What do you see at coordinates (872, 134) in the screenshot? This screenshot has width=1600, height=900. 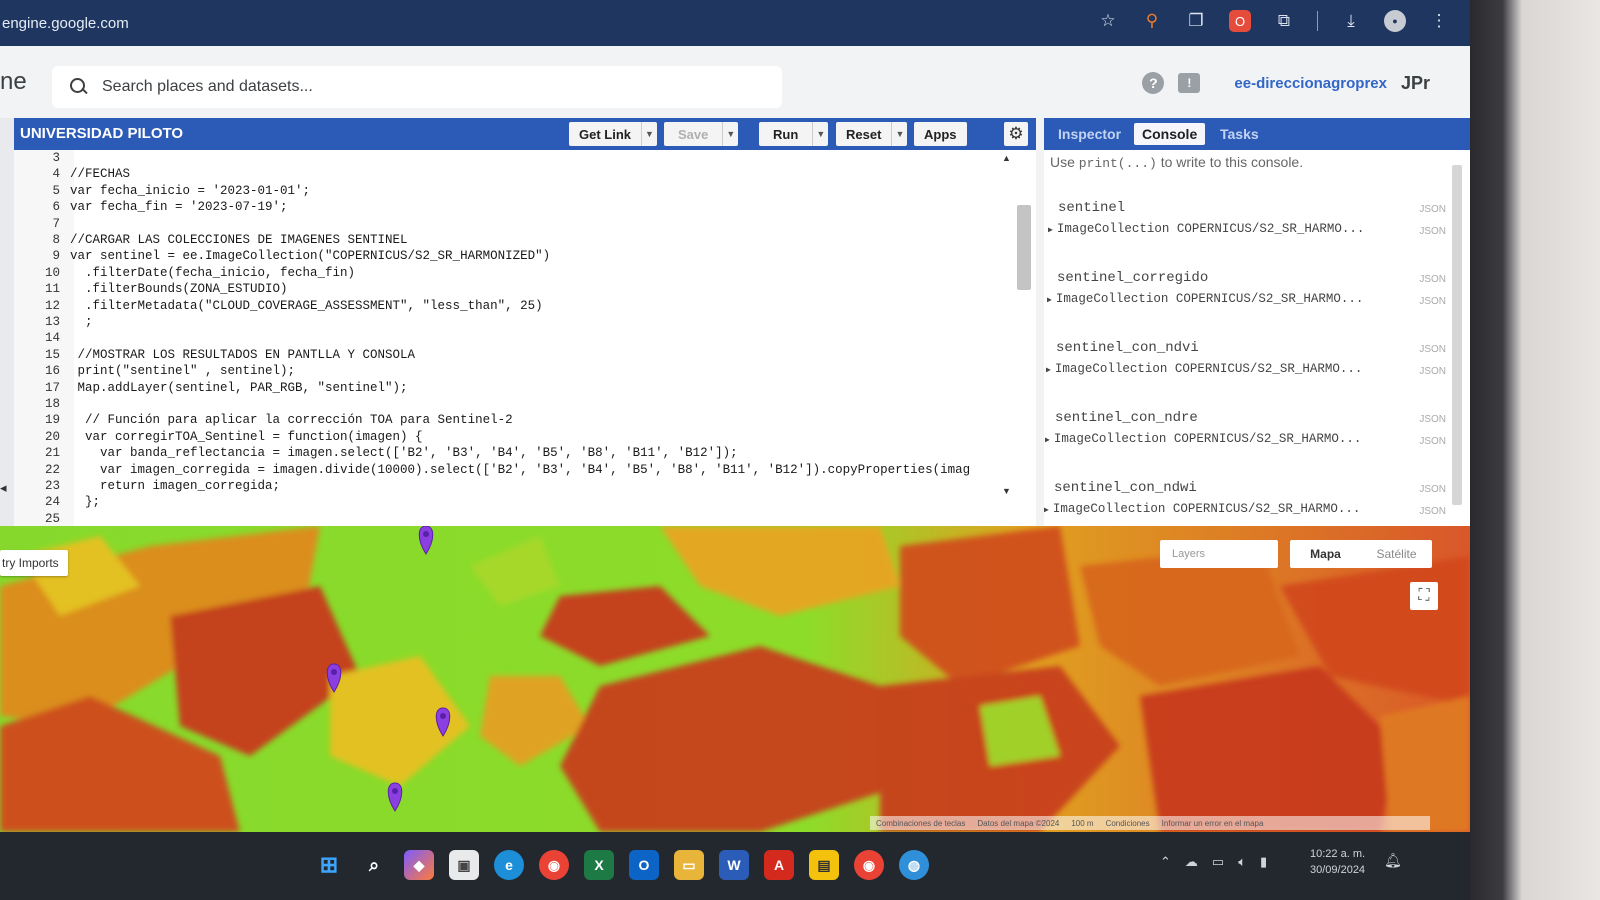 I see `reset-button: Reset ▼` at bounding box center [872, 134].